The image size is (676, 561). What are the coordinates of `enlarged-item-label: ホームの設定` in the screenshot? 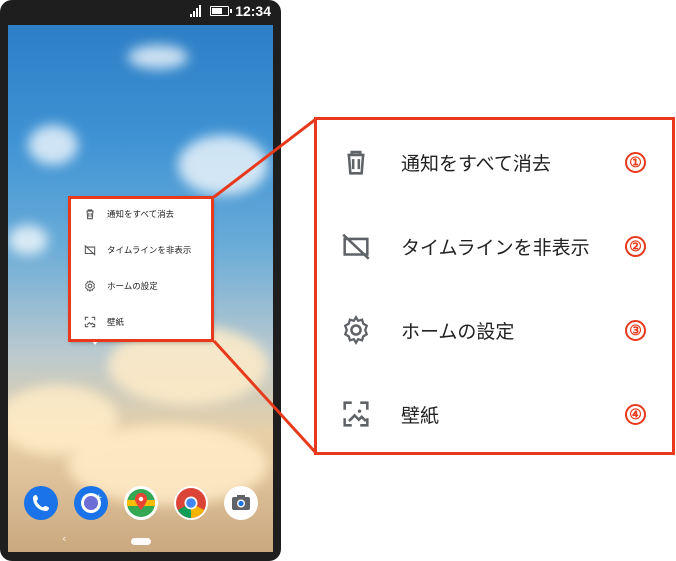 It's located at (458, 331).